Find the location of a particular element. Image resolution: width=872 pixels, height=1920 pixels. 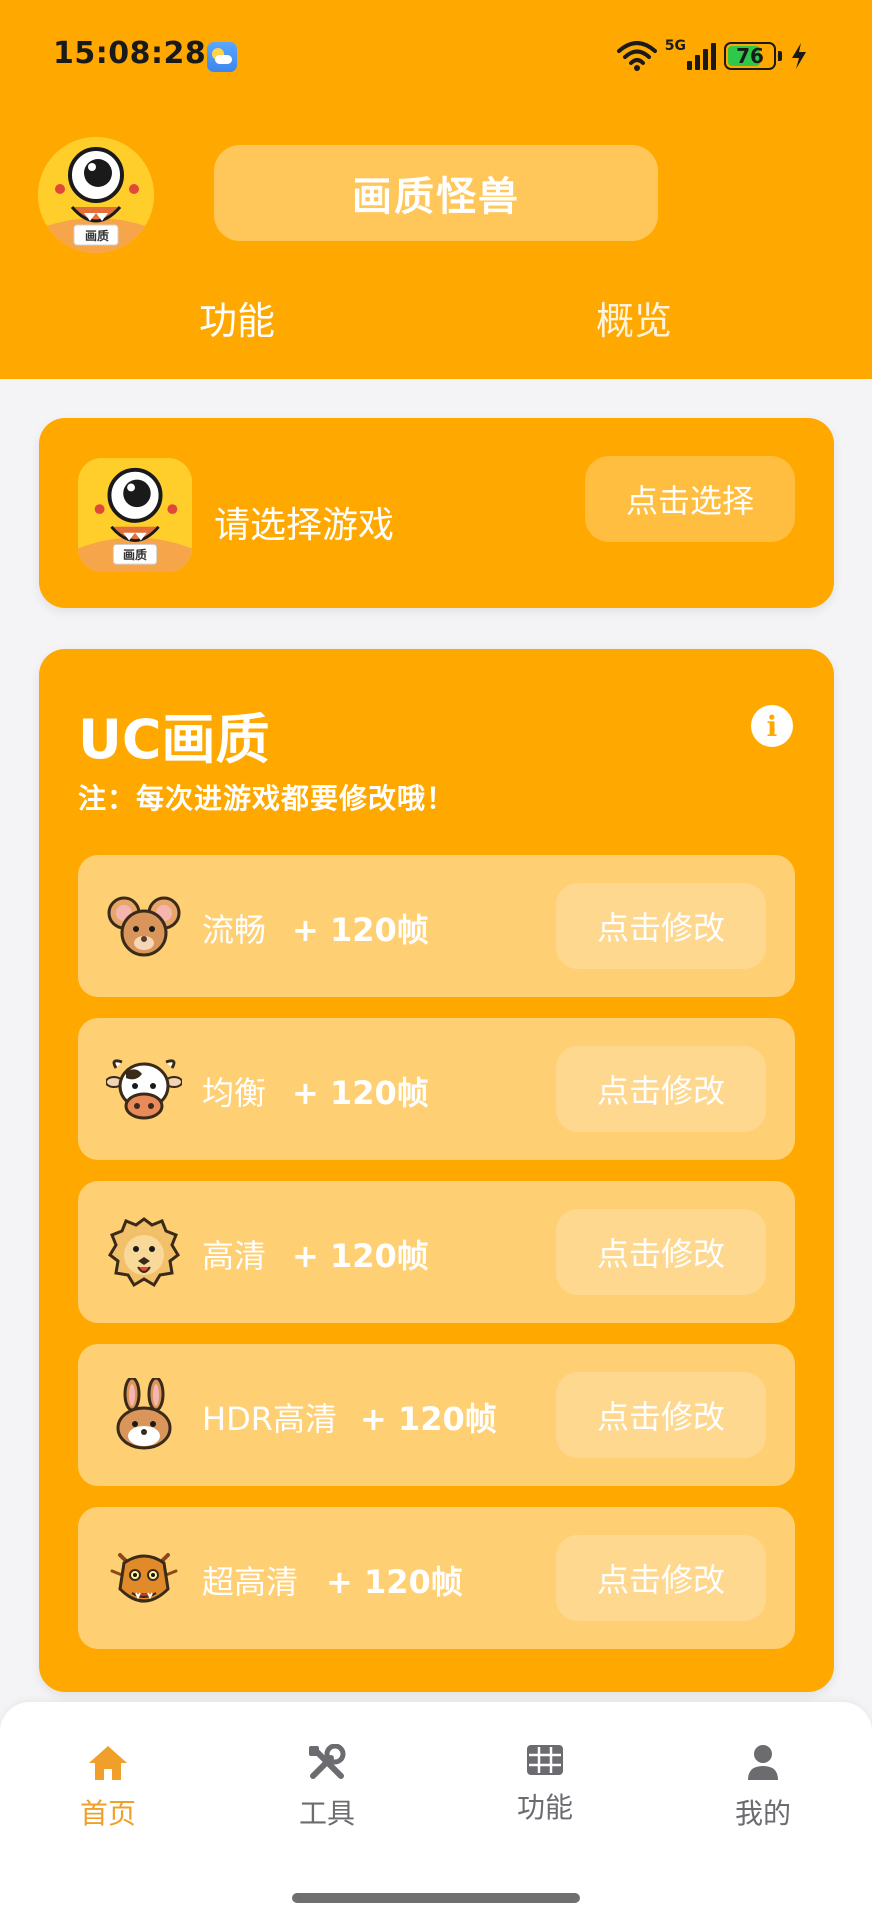

nav-item-features: 功能 is located at coordinates (545, 1799).